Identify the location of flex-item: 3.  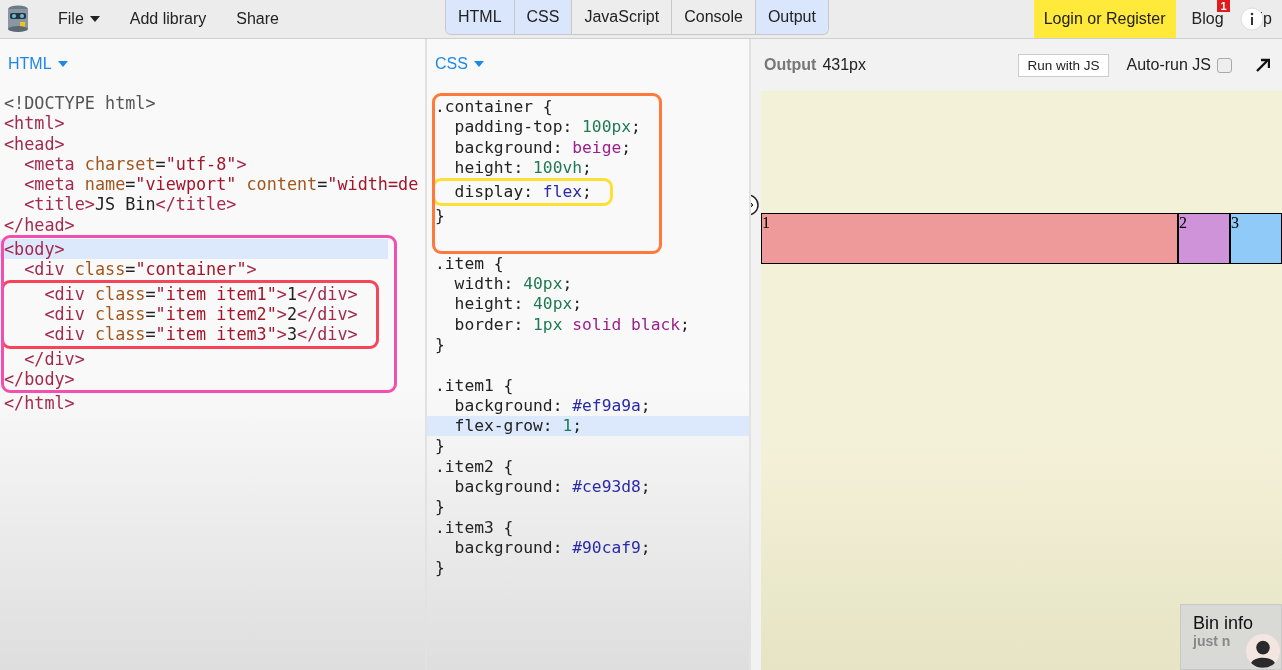
(1256, 238).